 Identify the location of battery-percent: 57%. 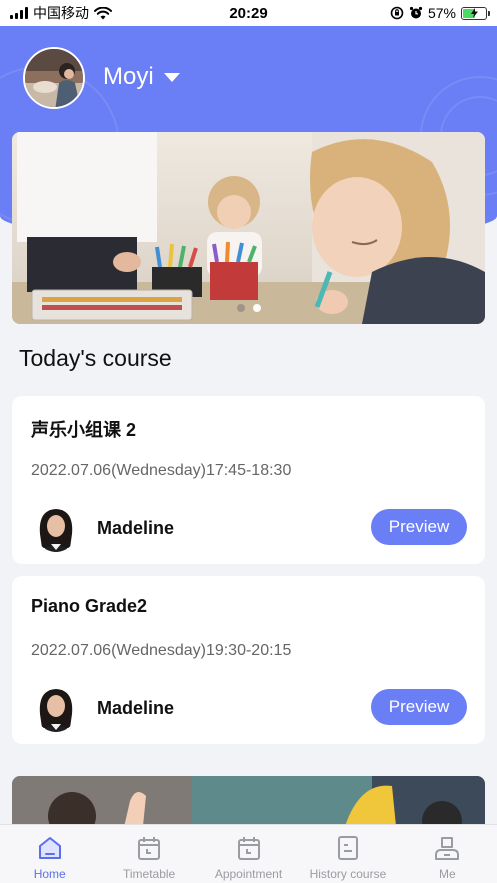
(441, 13).